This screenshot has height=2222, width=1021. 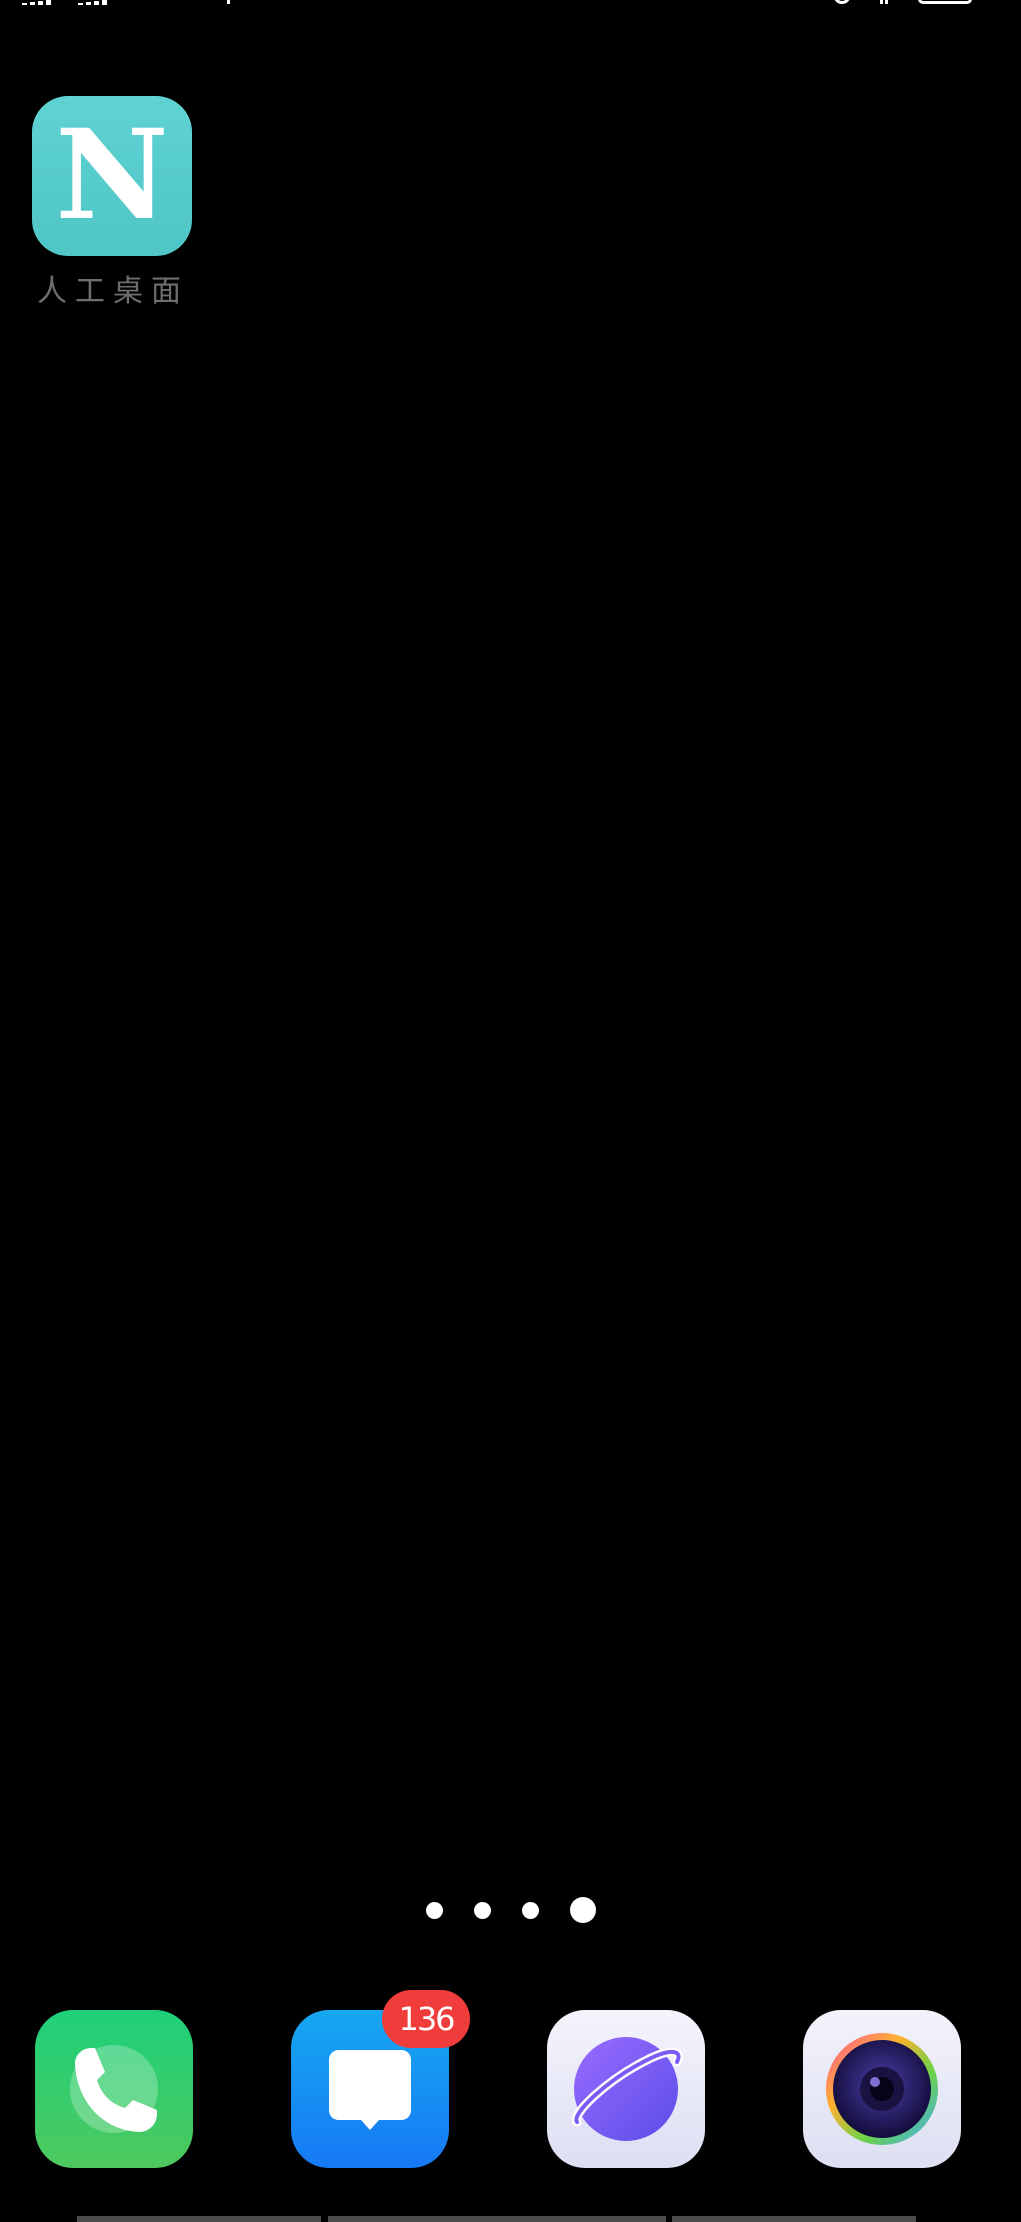 I want to click on app-icon-letter: N, so click(x=112, y=175).